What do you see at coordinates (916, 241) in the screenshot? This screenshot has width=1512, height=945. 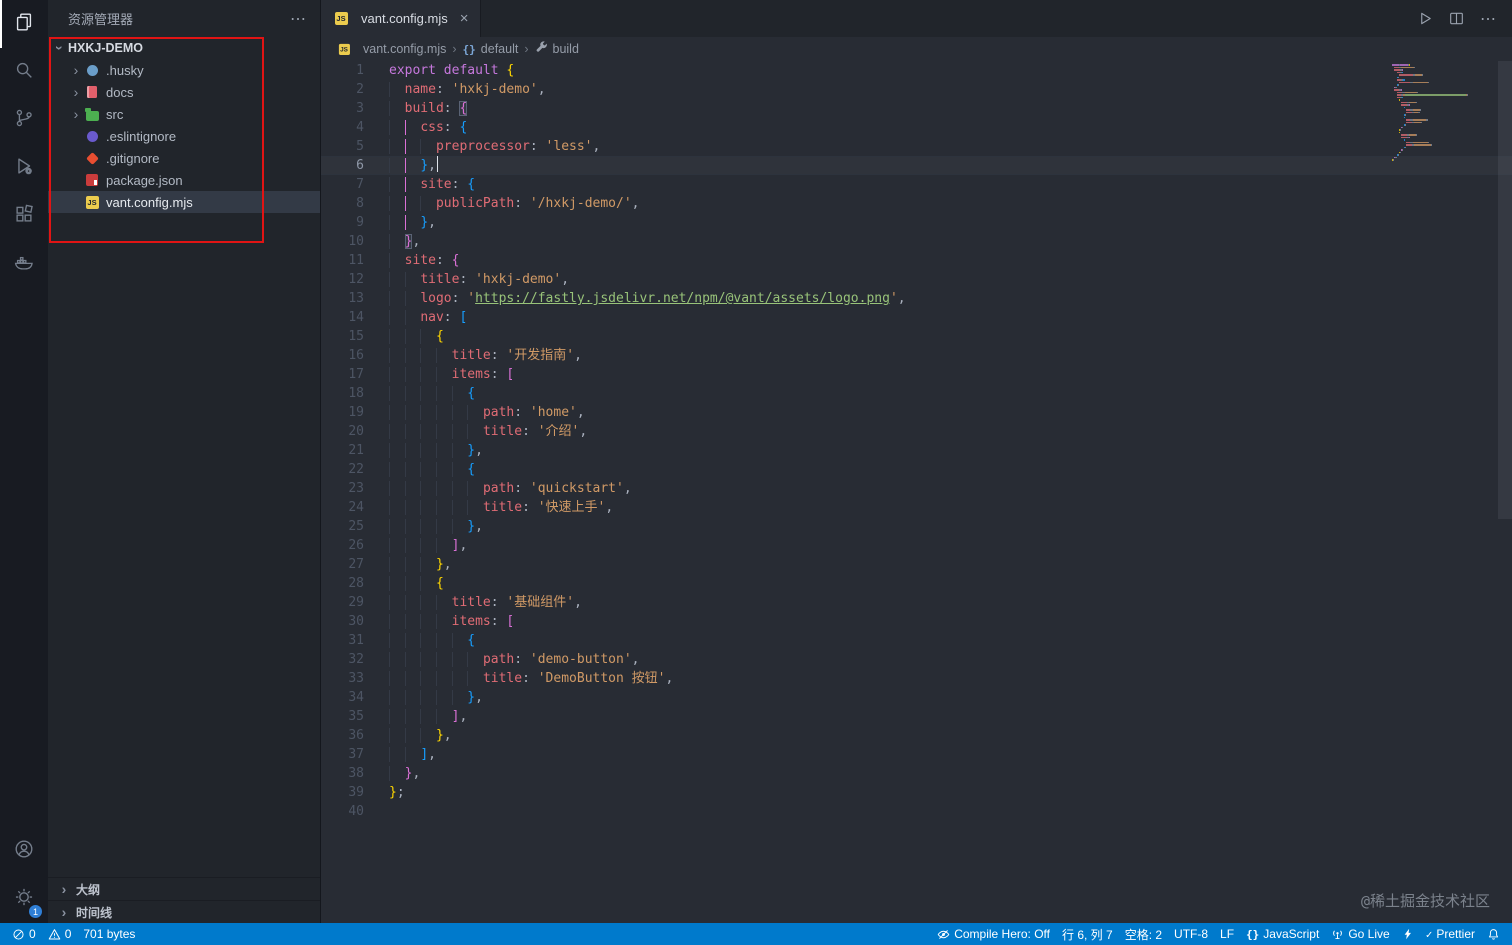 I see `code-line: 10 },` at bounding box center [916, 241].